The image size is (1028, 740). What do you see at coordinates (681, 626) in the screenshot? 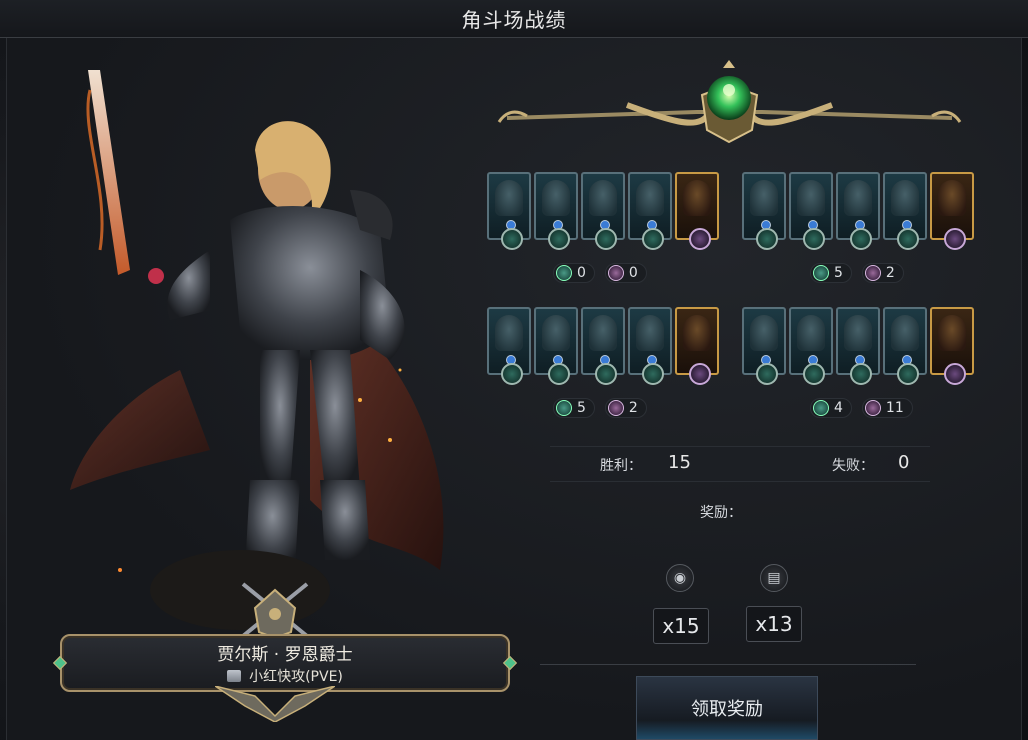
I see `reward-amount-gold: x15` at bounding box center [681, 626].